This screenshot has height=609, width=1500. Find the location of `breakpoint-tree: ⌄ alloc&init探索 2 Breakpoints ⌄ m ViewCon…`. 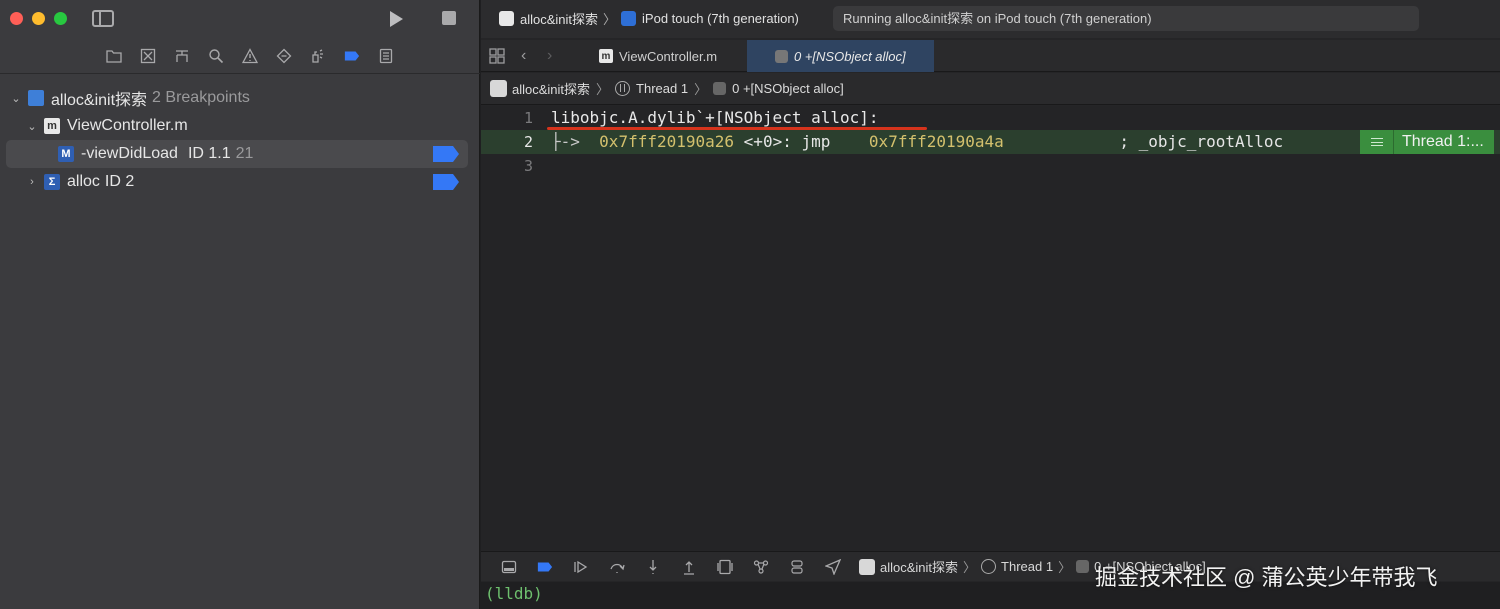

breakpoint-tree: ⌄ alloc&init探索 2 Breakpoints ⌄ m ViewCon… is located at coordinates (240, 140).